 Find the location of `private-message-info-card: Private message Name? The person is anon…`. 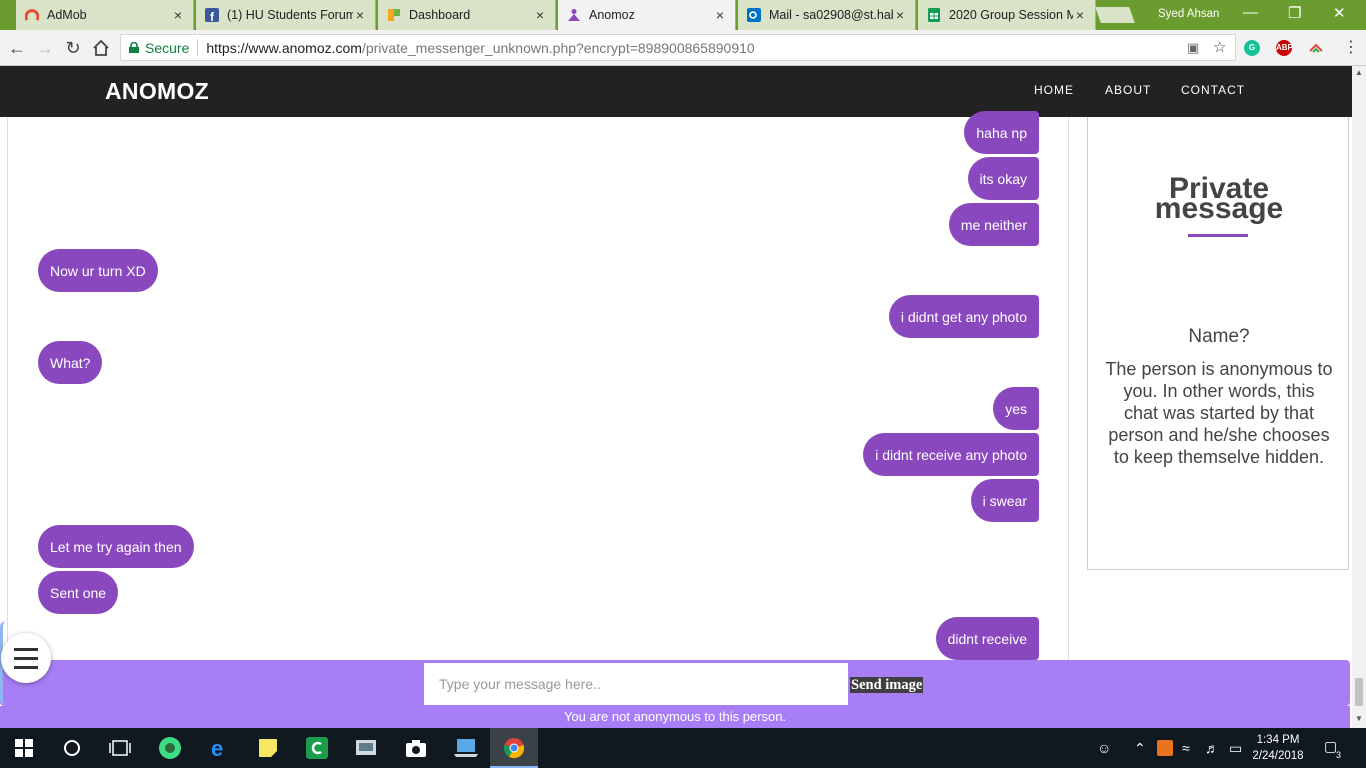

private-message-info-card: Private message Name? The person is anon… is located at coordinates (1218, 343).